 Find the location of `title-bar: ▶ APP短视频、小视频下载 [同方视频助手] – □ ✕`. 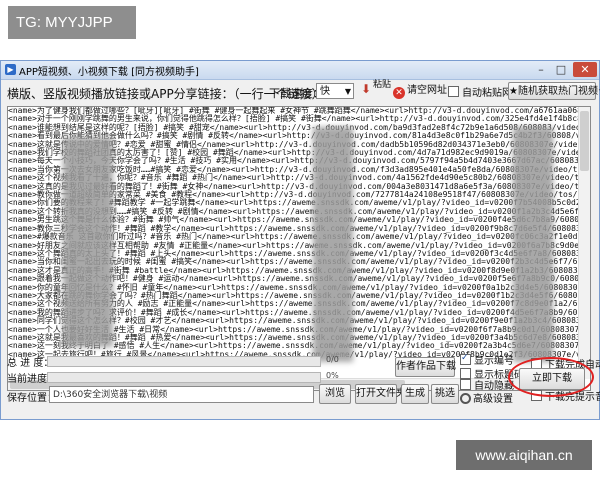

title-bar: ▶ APP短视频、小视频下载 [同方视频助手] – □ ✕ is located at coordinates (300, 70).